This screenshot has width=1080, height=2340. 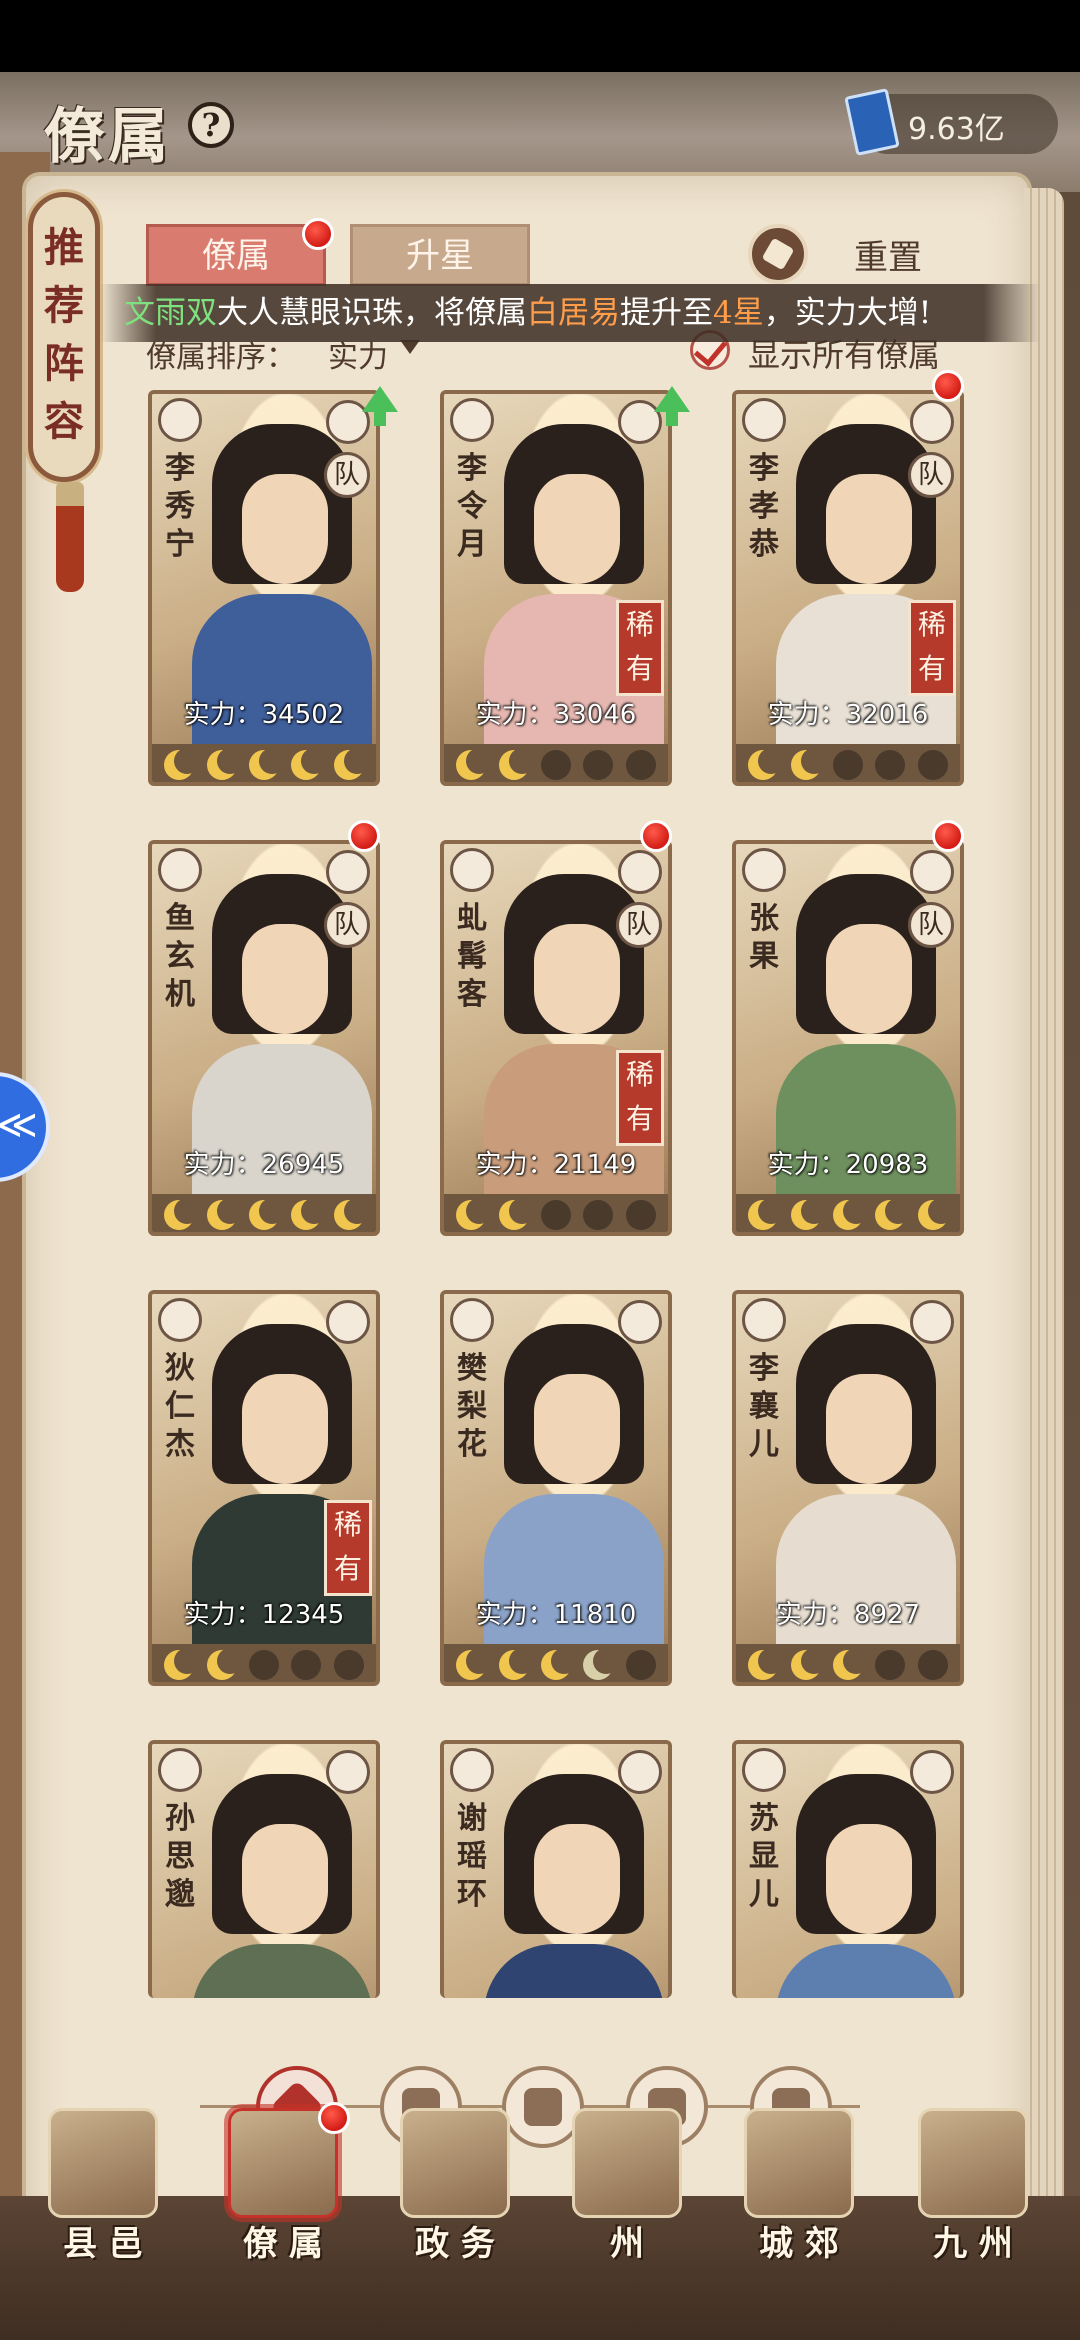 I want to click on retainer-name: 孙思邈, so click(x=180, y=1856).